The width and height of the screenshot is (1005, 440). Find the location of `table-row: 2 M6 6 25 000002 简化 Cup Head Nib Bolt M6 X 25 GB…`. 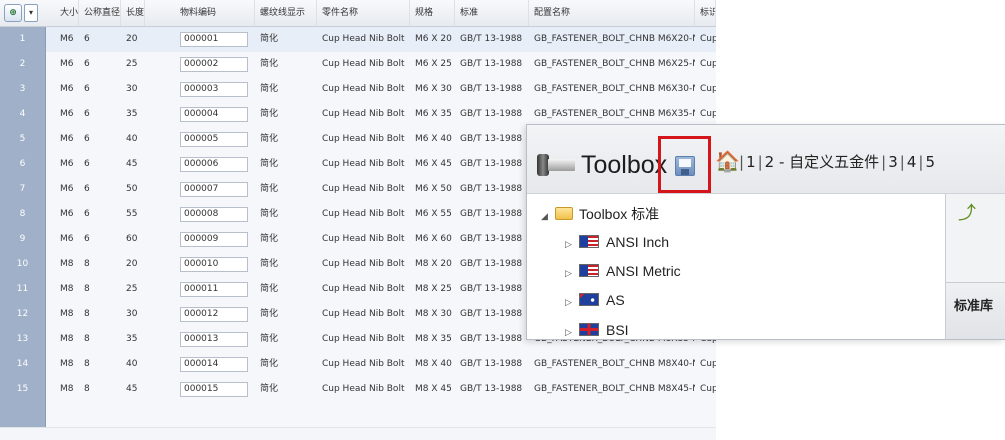

table-row: 2 M6 6 25 000002 简化 Cup Head Nib Bolt M6 X 25 GB… is located at coordinates (358, 65).